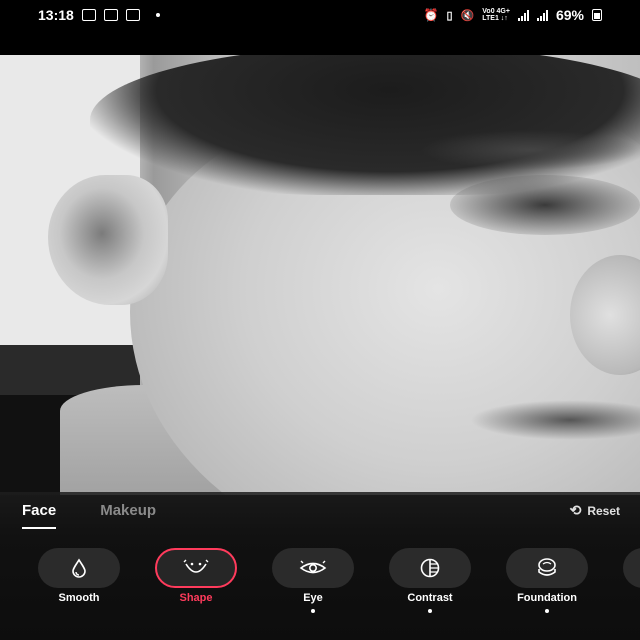  What do you see at coordinates (530, 150) in the screenshot?
I see `eyebrow` at bounding box center [530, 150].